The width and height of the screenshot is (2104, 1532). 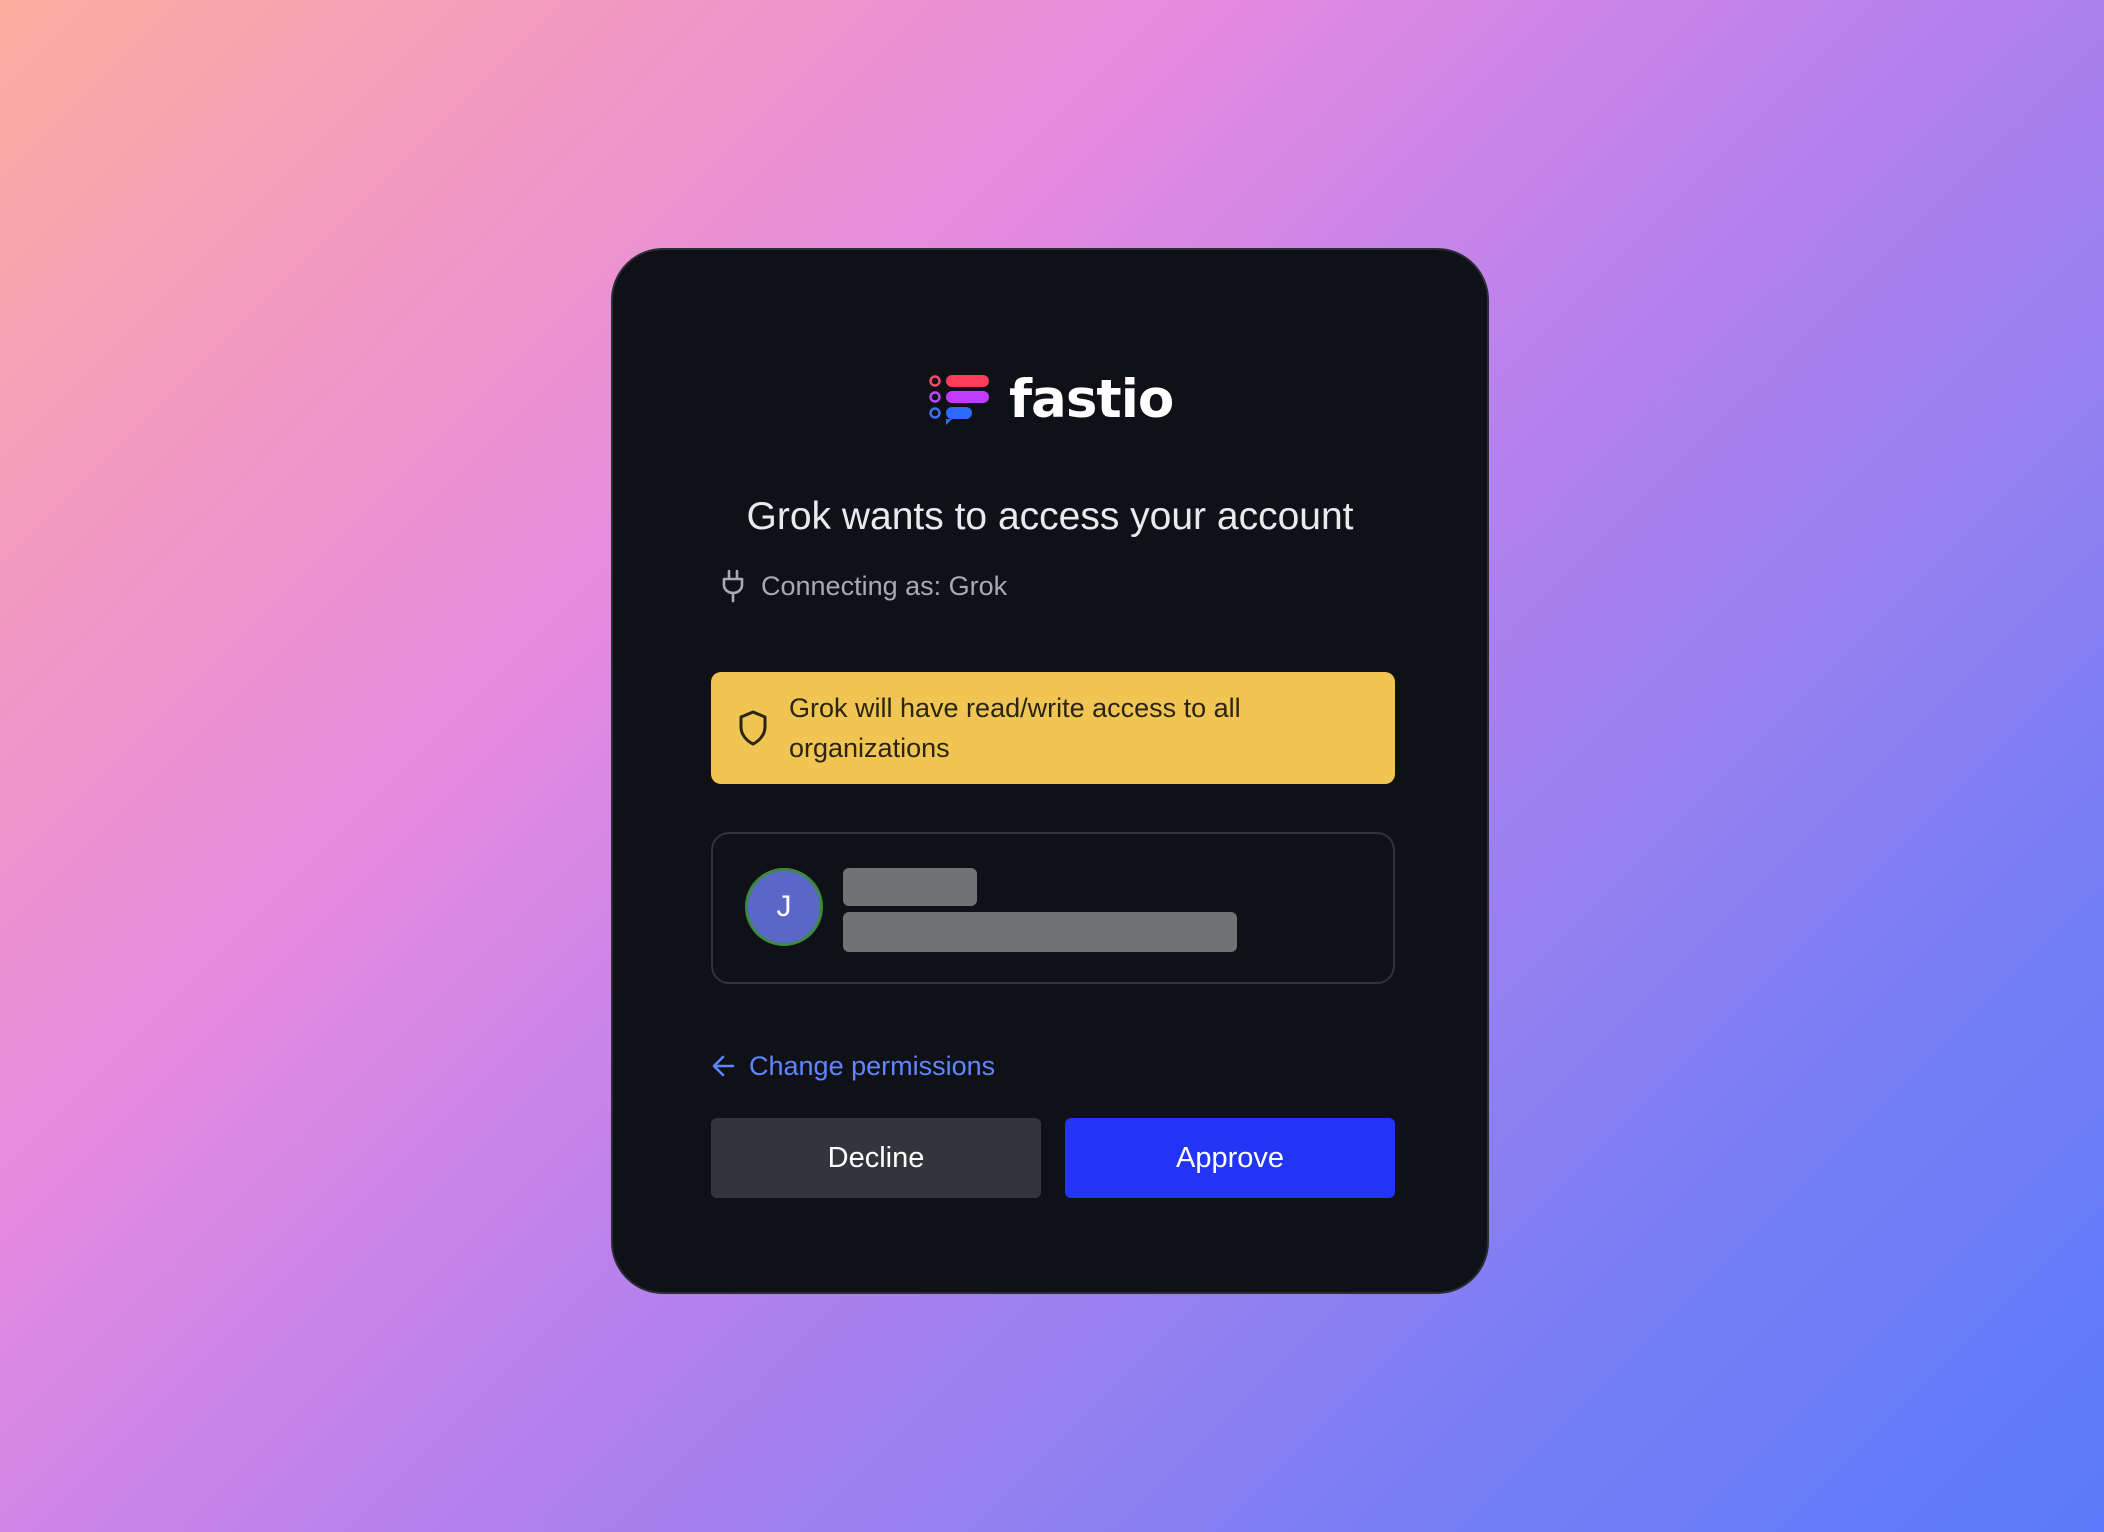 I want to click on connecting-as: Connecting as: Grok, so click(x=864, y=586).